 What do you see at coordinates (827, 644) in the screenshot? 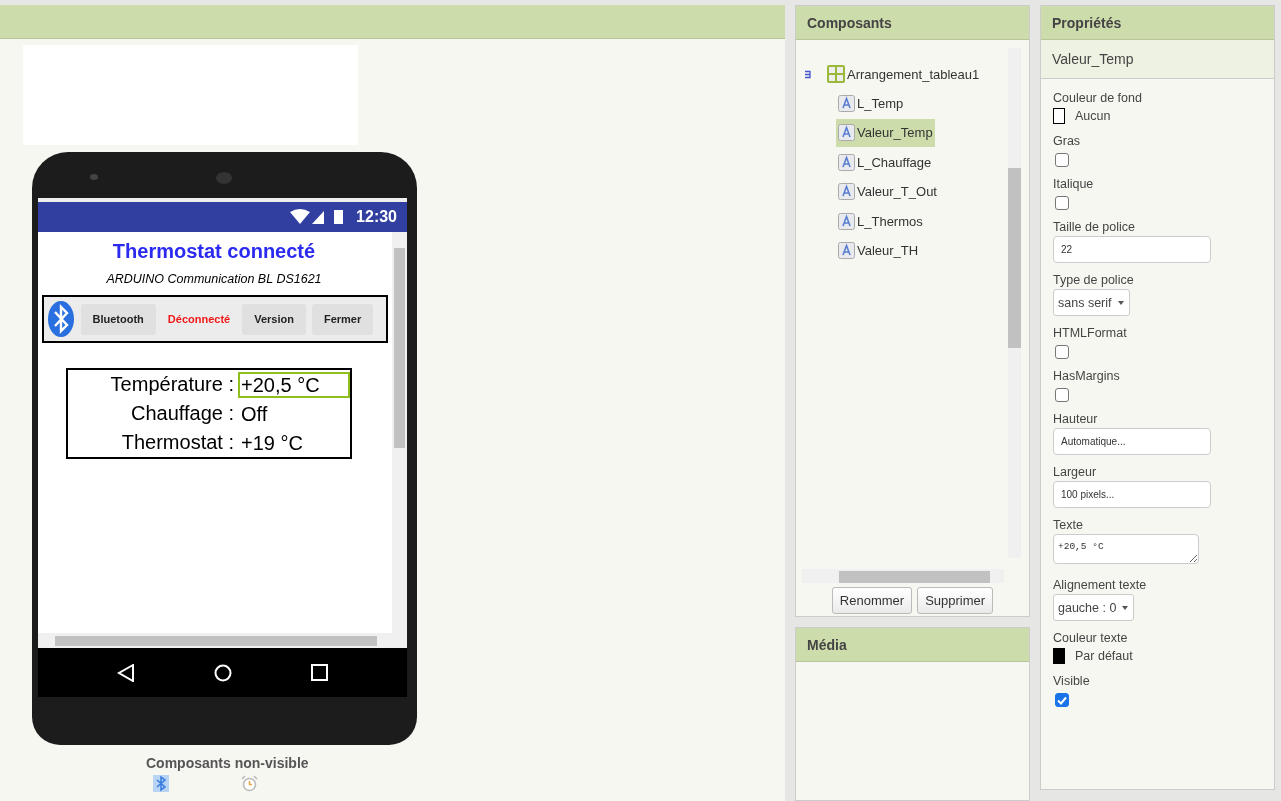
I see `panel-title: Média` at bounding box center [827, 644].